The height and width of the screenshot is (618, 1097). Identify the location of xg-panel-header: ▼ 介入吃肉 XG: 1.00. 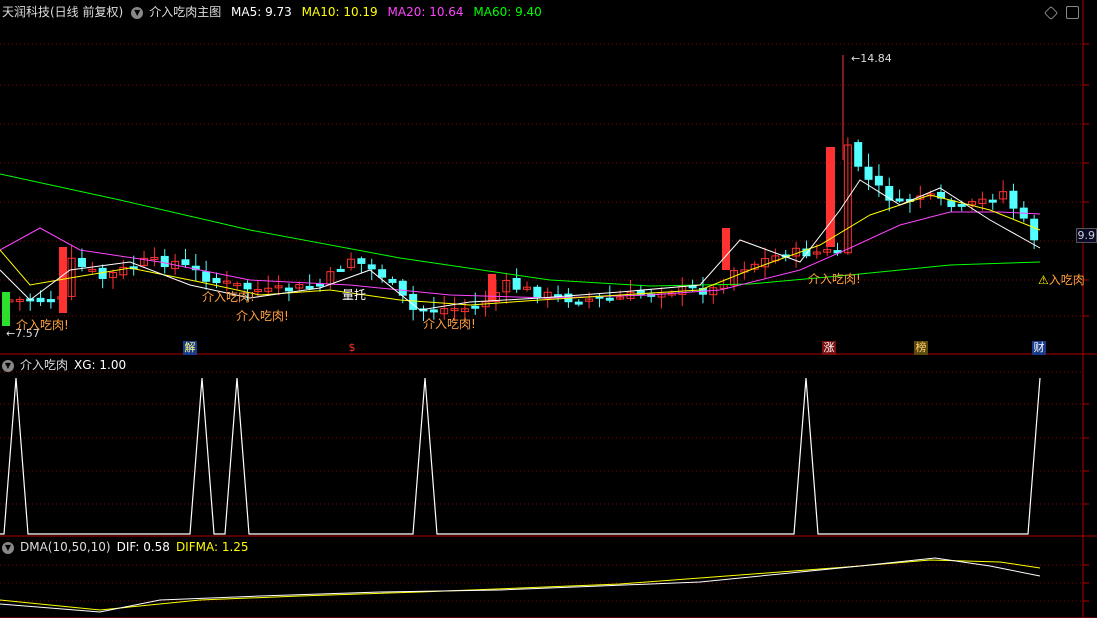
(66, 365).